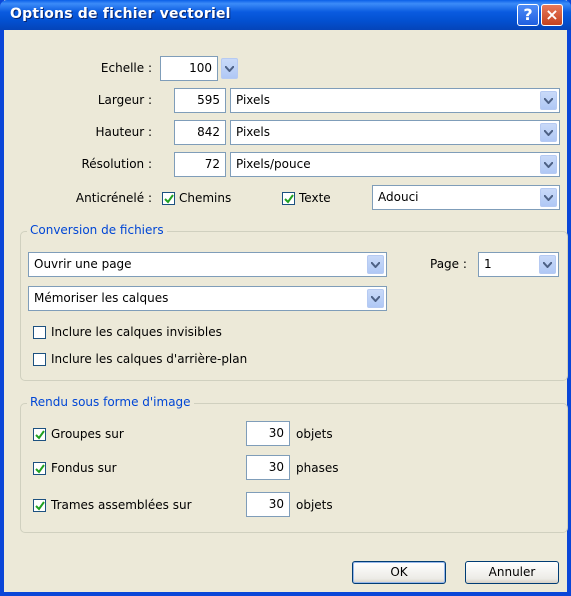  Describe the element at coordinates (208, 100) in the screenshot. I see `width-value: 595` at that location.